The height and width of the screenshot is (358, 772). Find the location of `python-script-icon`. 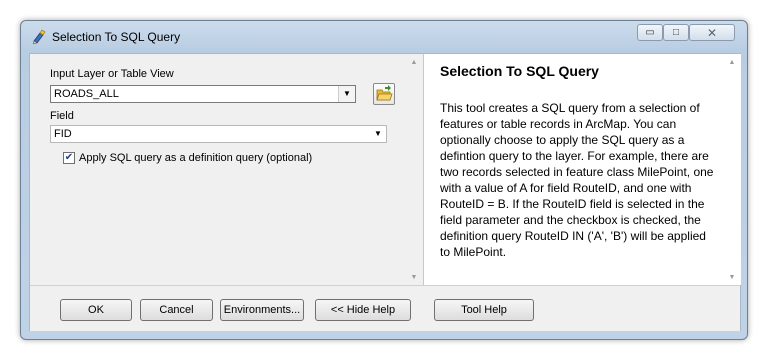

python-script-icon is located at coordinates (39, 37).